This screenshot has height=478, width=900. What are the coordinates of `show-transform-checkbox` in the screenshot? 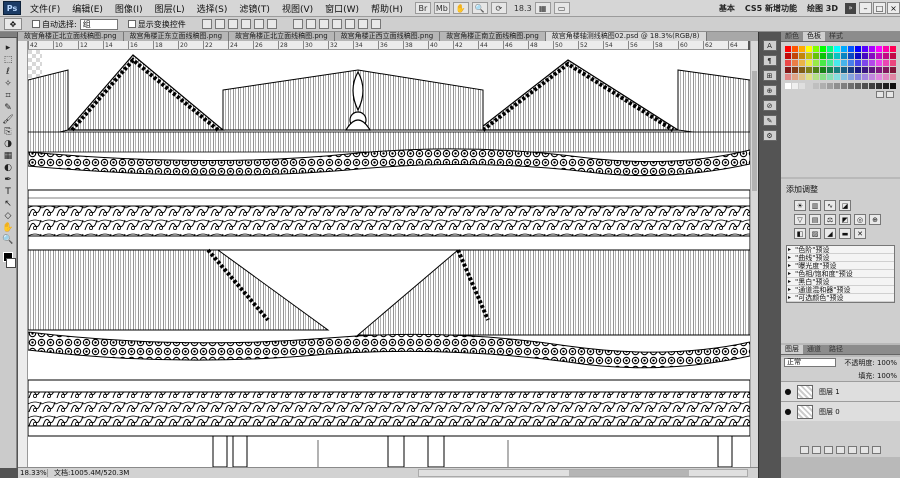 It's located at (131, 24).